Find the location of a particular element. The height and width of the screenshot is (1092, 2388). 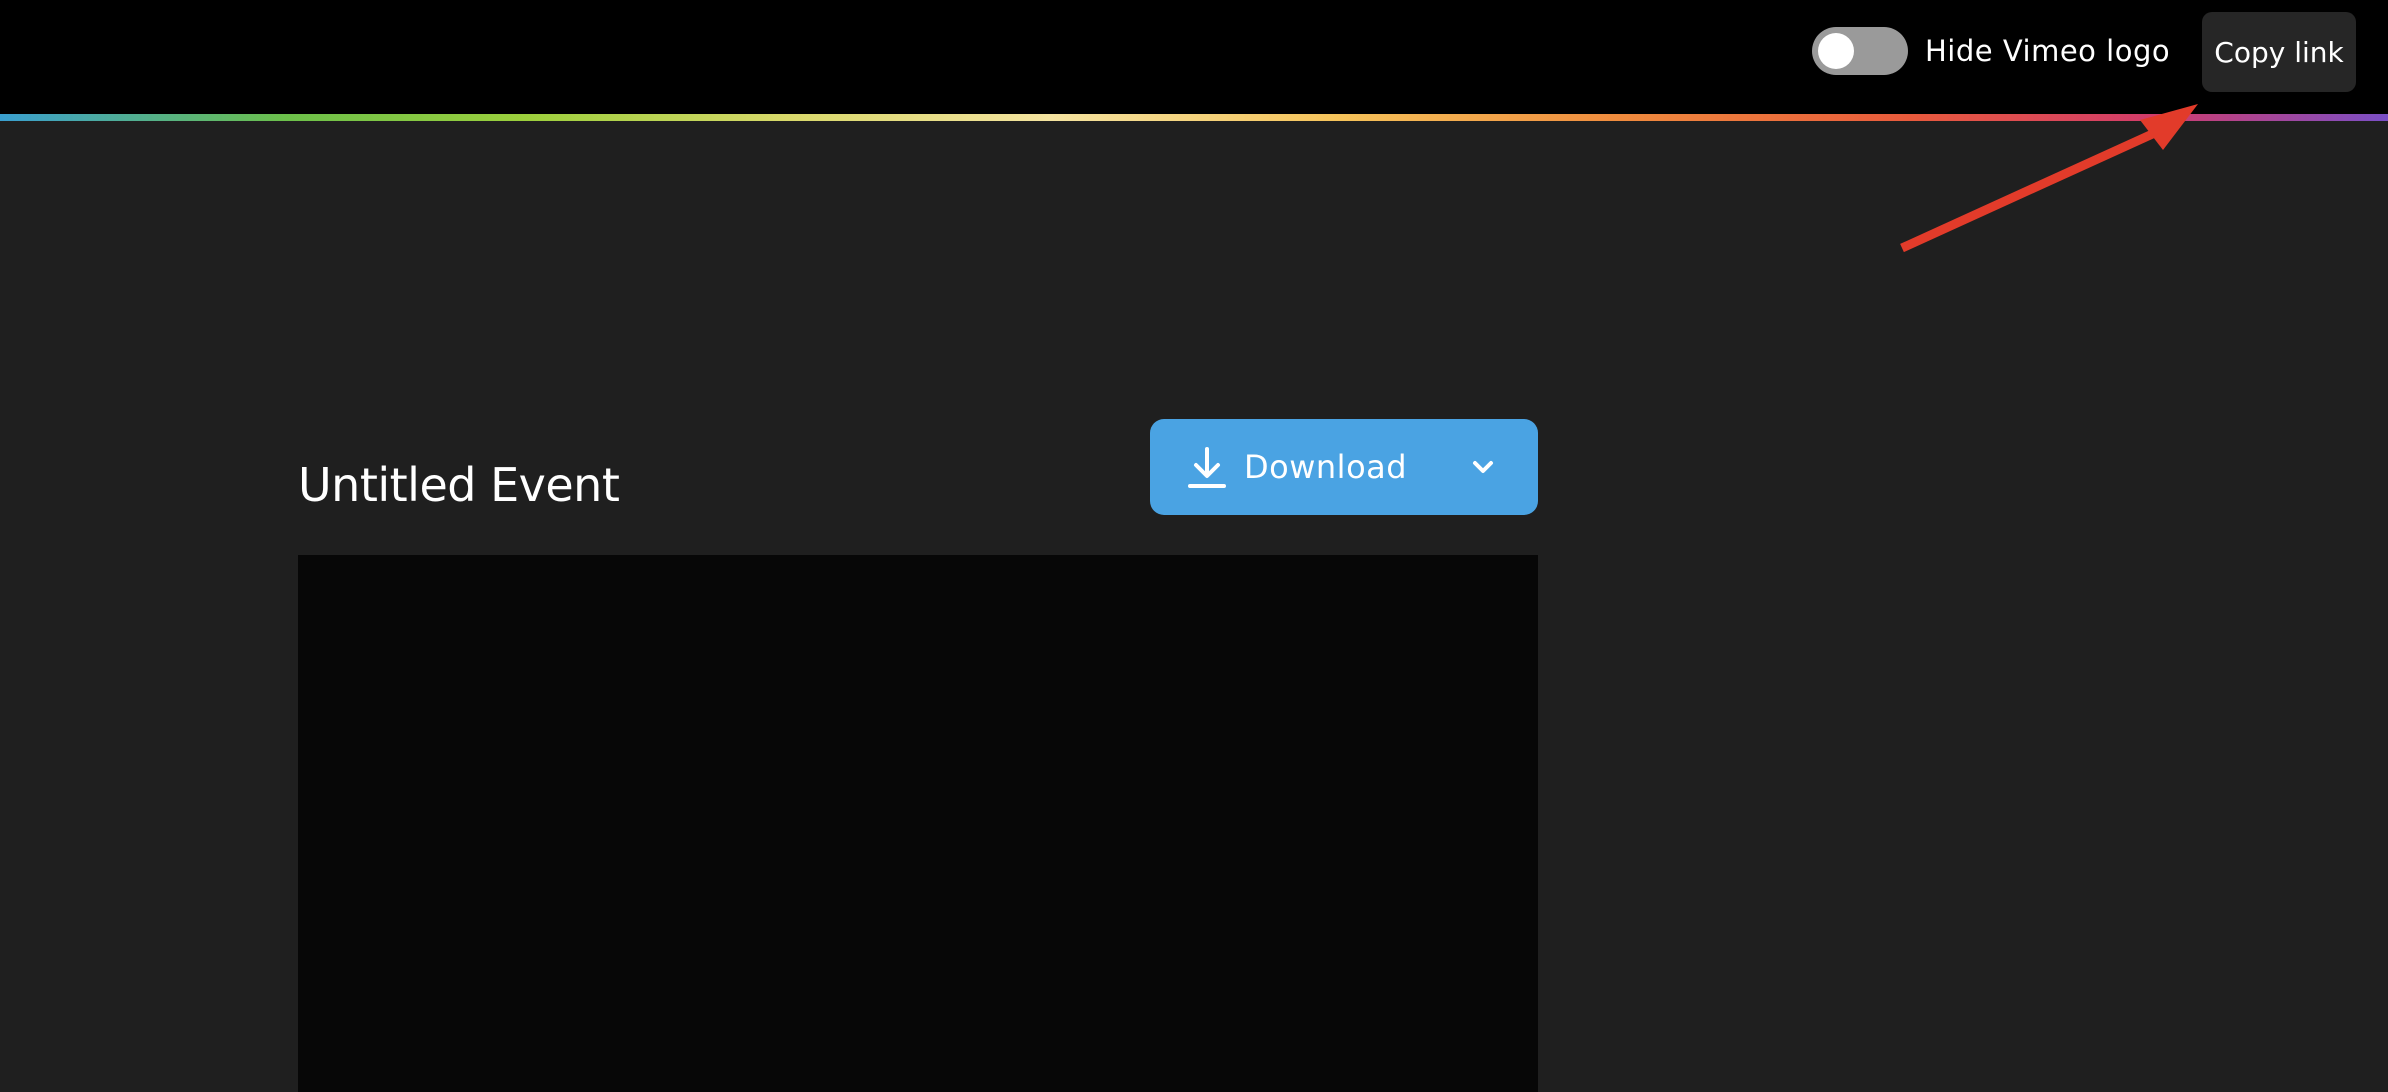

hide-vimeo-logo-toggle is located at coordinates (1860, 51).